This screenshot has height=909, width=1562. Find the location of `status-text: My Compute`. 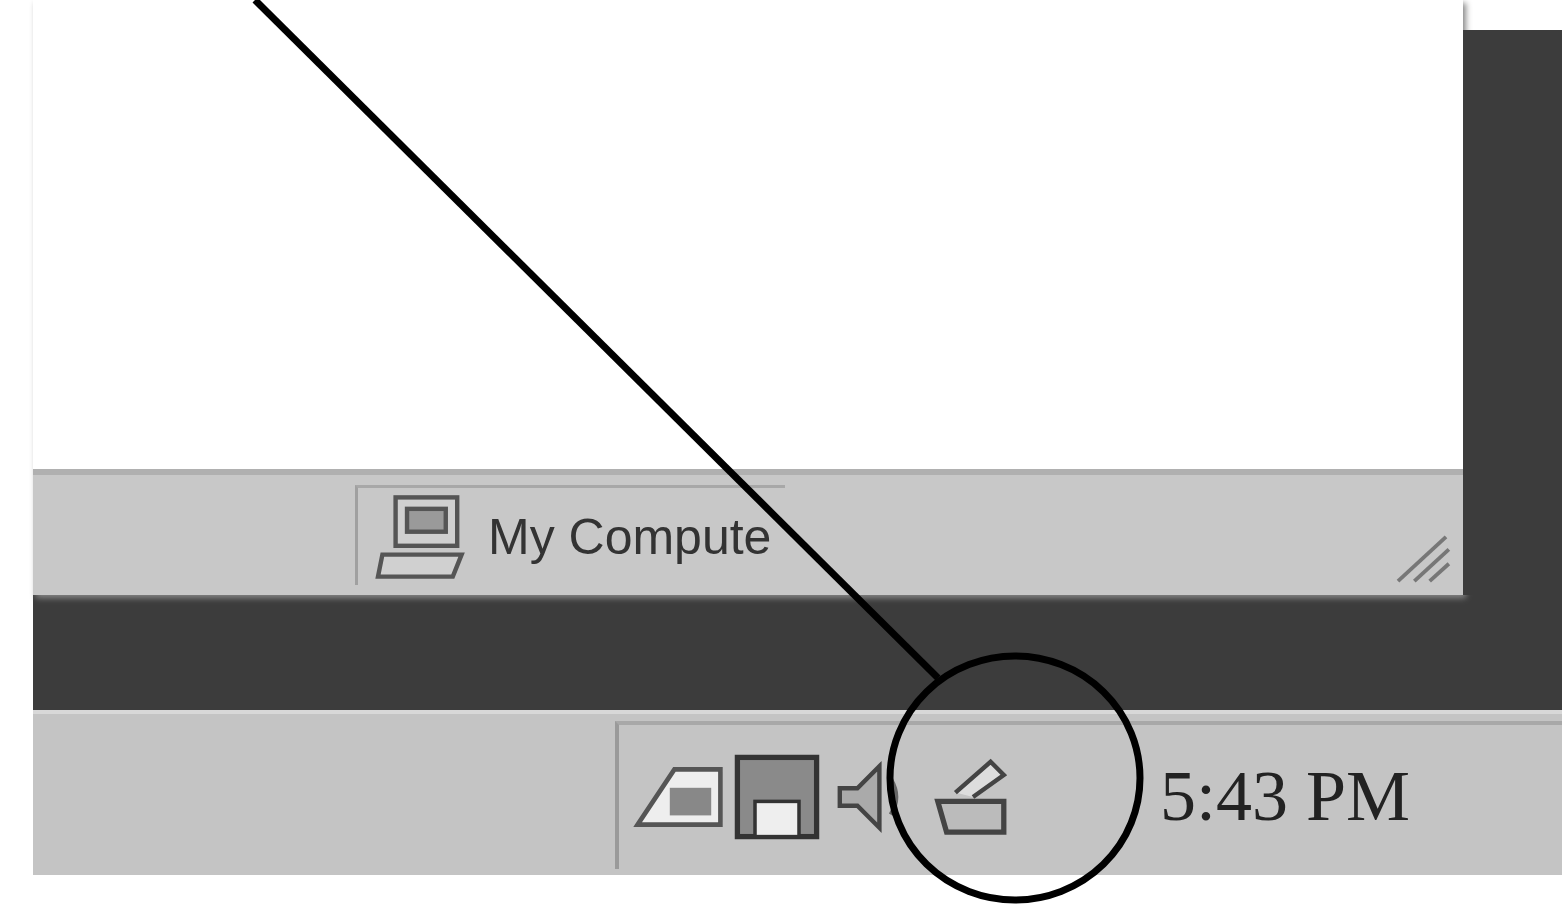

status-text: My Compute is located at coordinates (630, 536).